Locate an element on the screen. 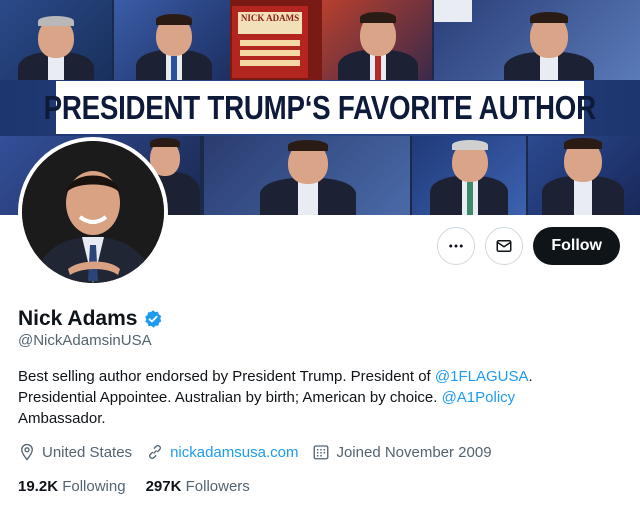 The height and width of the screenshot is (507, 640). bio-text: . is located at coordinates (530, 376).